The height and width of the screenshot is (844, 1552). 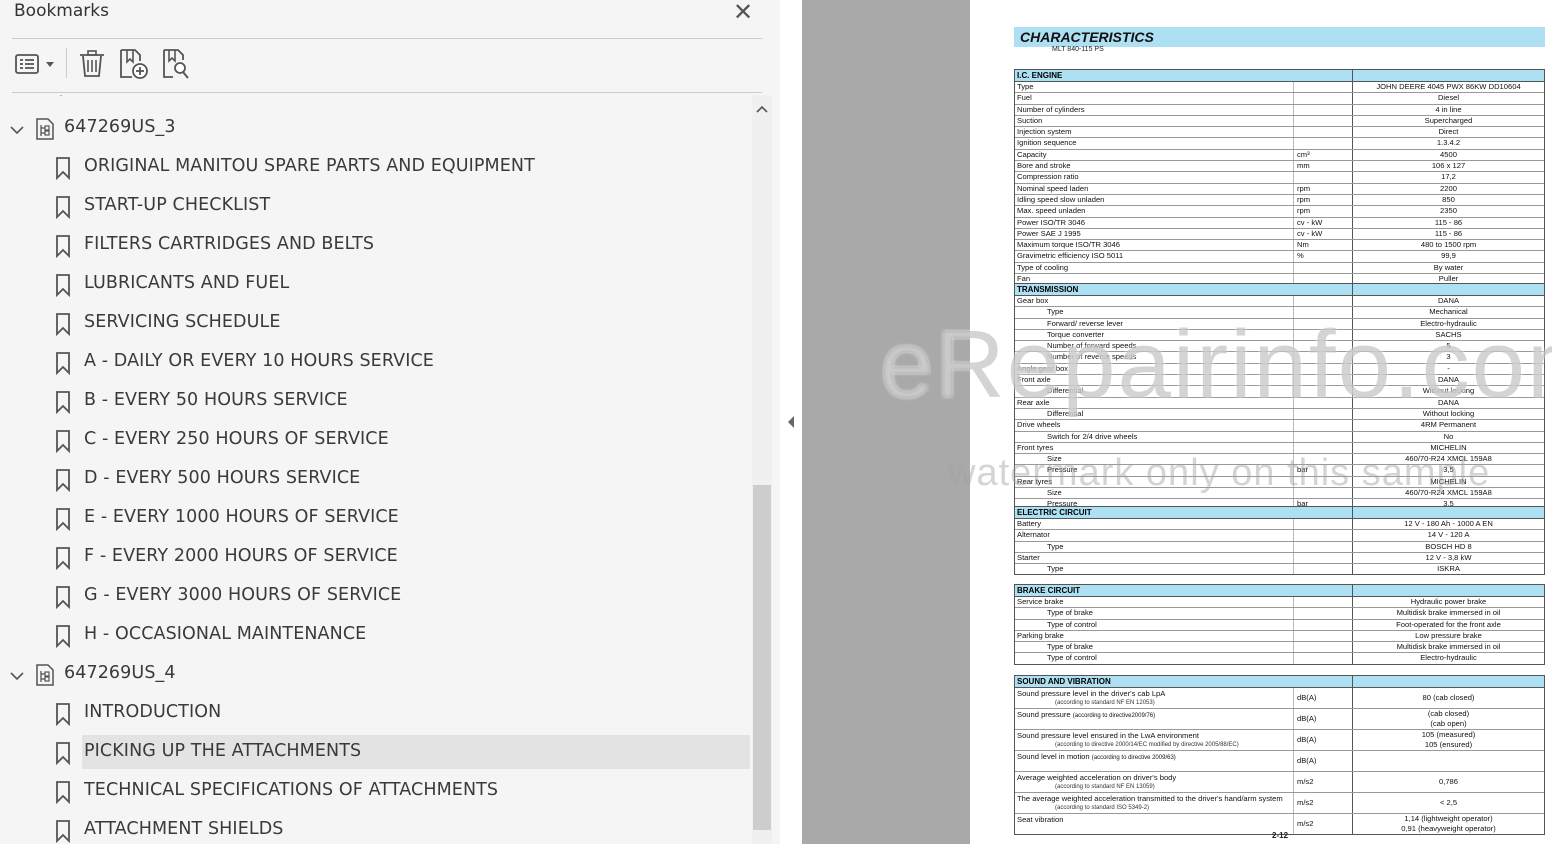 What do you see at coordinates (1279, 212) in the screenshot?
I see `spec-row: Max. speed unladen rpm 2350` at bounding box center [1279, 212].